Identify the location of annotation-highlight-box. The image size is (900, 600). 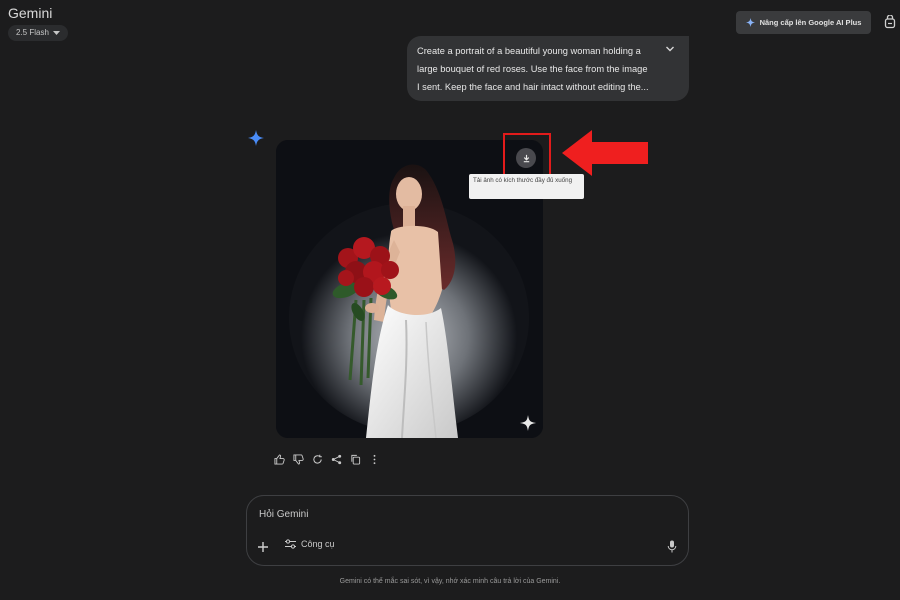
(527, 155).